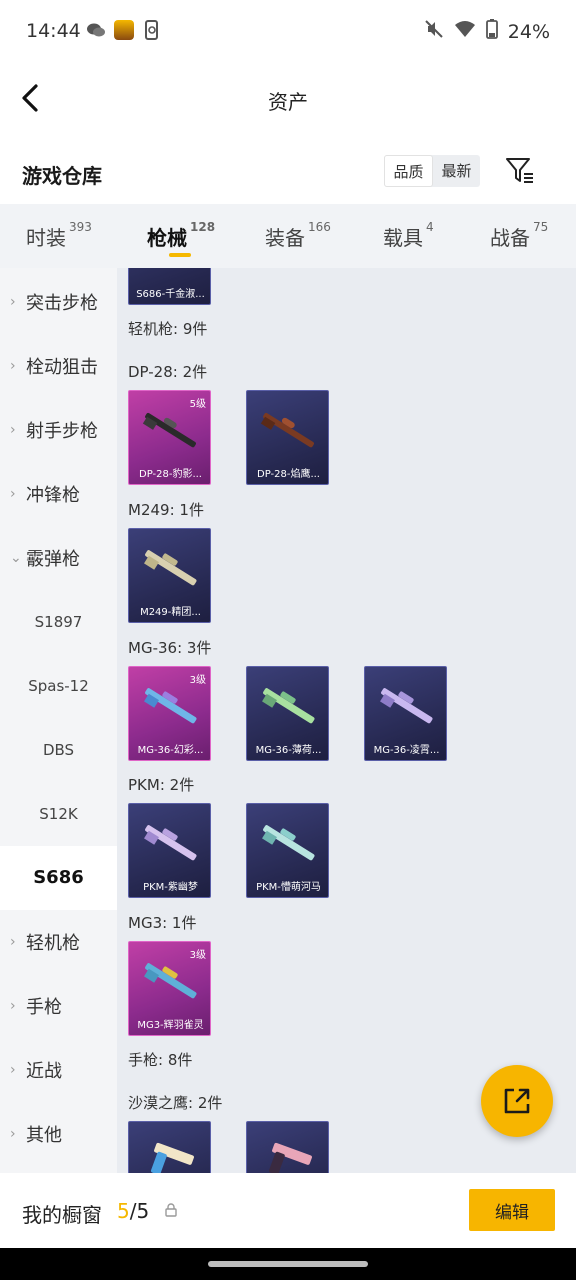 Image resolution: width=576 pixels, height=1280 pixels. Describe the element at coordinates (288, 887) in the screenshot. I see `skin-card-name: PKM-懵萌河马` at that location.